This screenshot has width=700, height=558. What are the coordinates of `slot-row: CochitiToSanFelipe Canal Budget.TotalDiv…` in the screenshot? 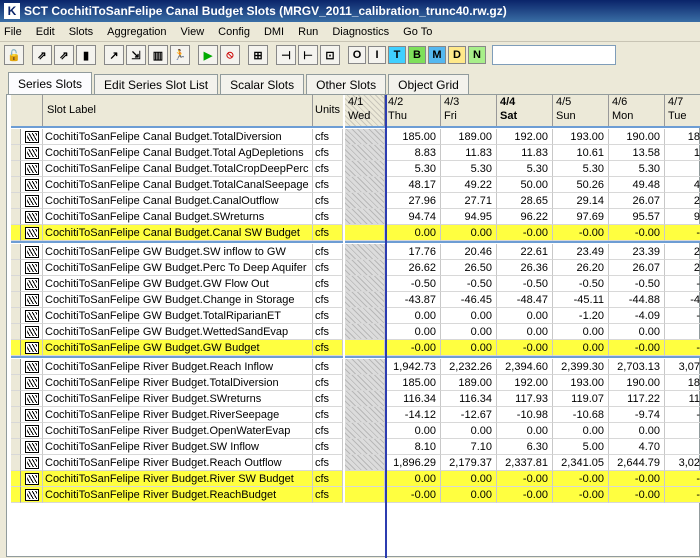 It's located at (177, 137).